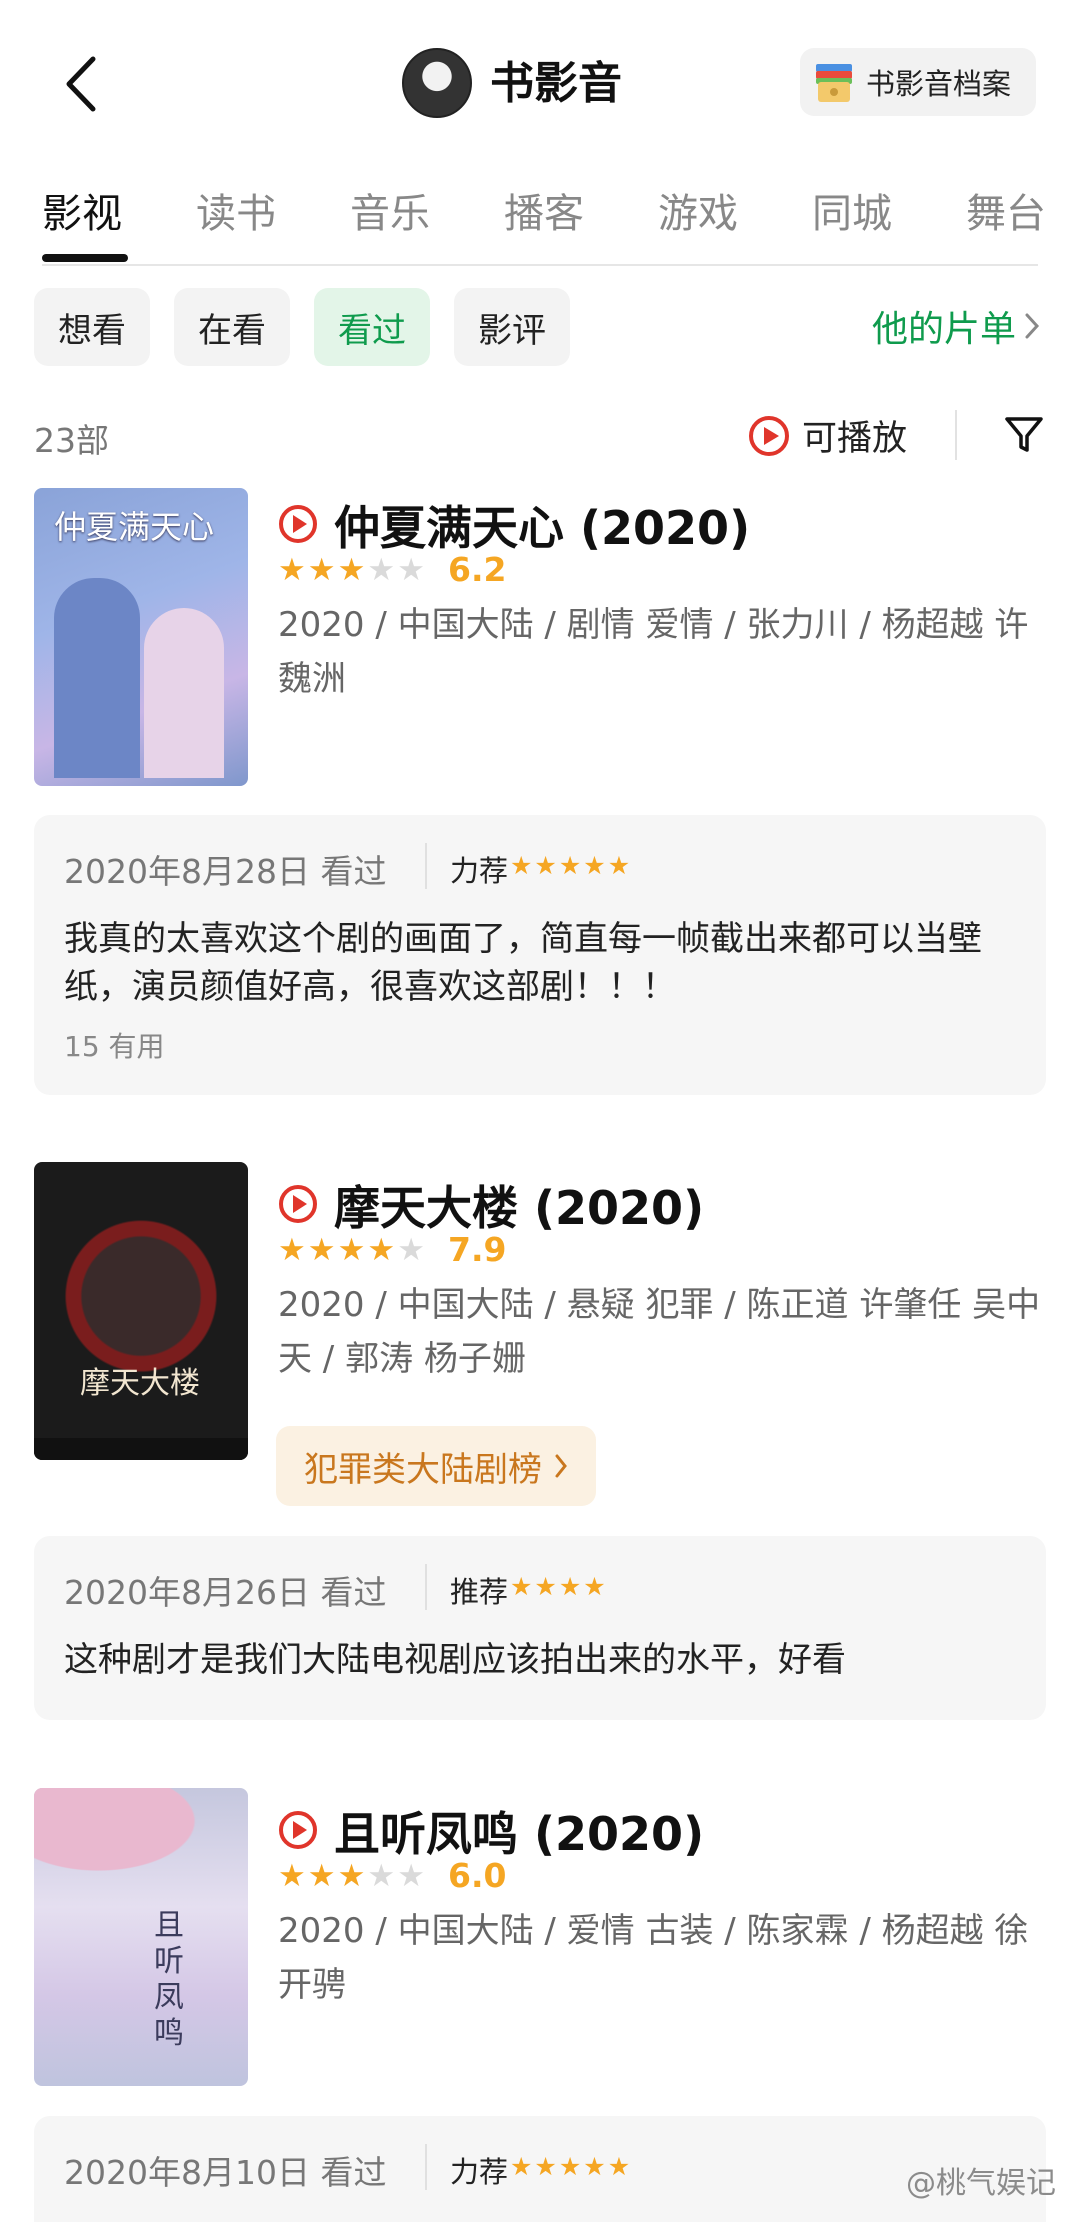  I want to click on review-card: 2020年8月10日 看过 力荐 ★ ★ ★ ★ ★, so click(540, 2169).